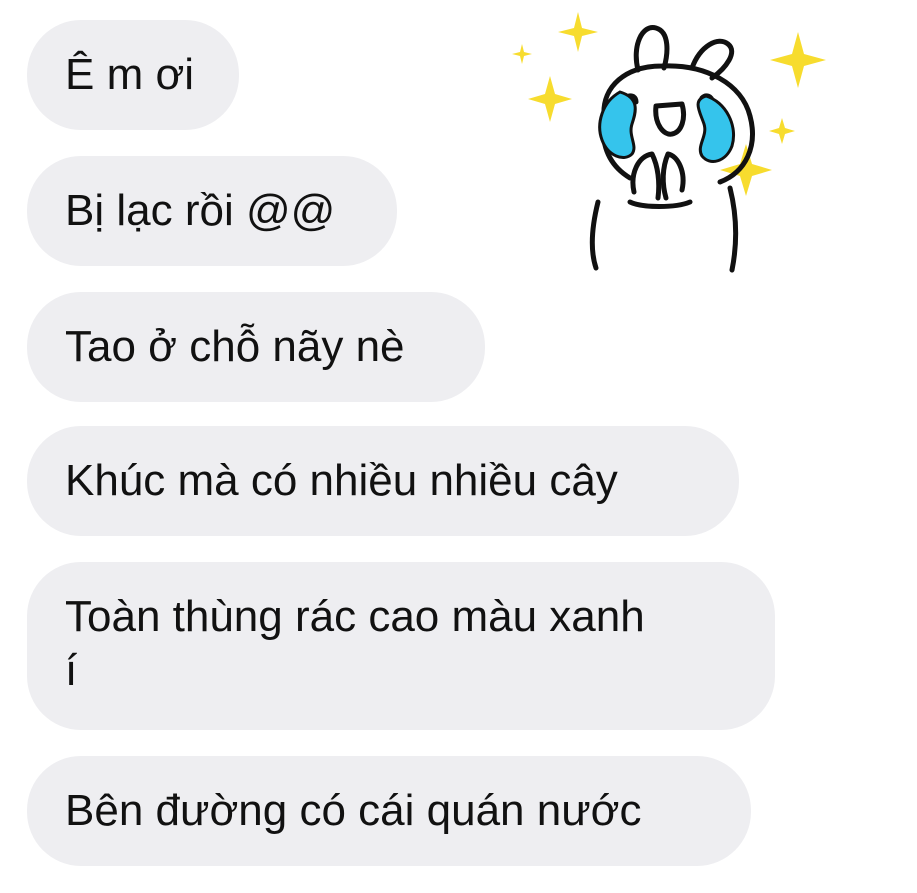  Describe the element at coordinates (71, 670) in the screenshot. I see `message-text-line-2: í` at that location.